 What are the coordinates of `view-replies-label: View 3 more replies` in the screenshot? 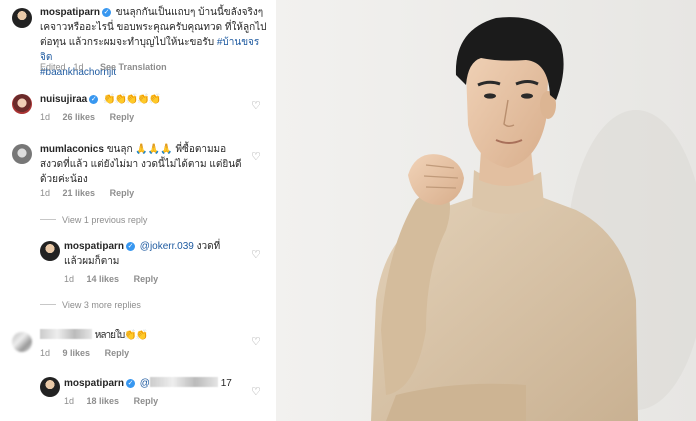 It's located at (101, 305).